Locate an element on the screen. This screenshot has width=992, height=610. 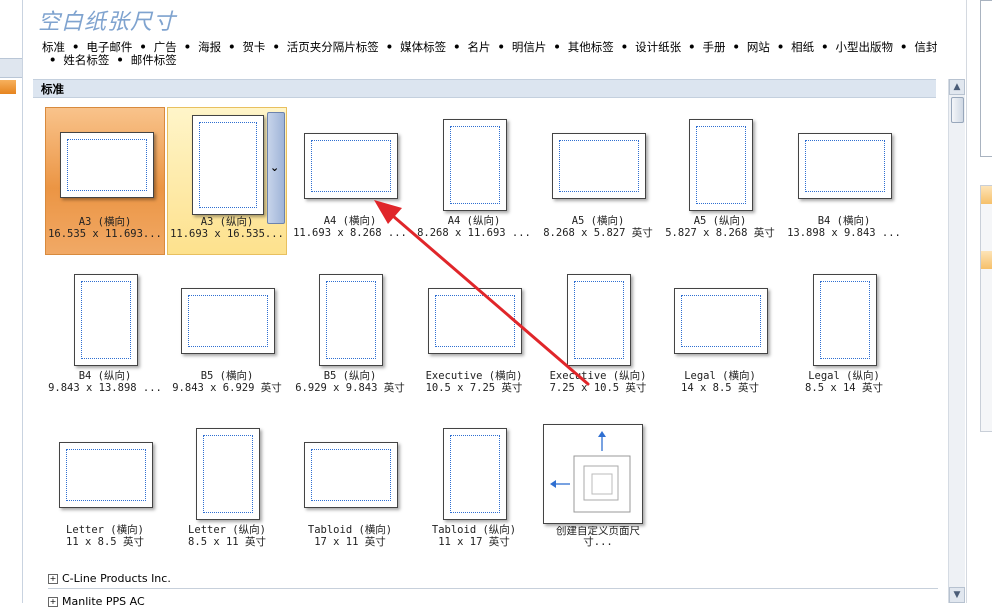
paper-size-name: Letter (横向) is located at coordinates (105, 530).